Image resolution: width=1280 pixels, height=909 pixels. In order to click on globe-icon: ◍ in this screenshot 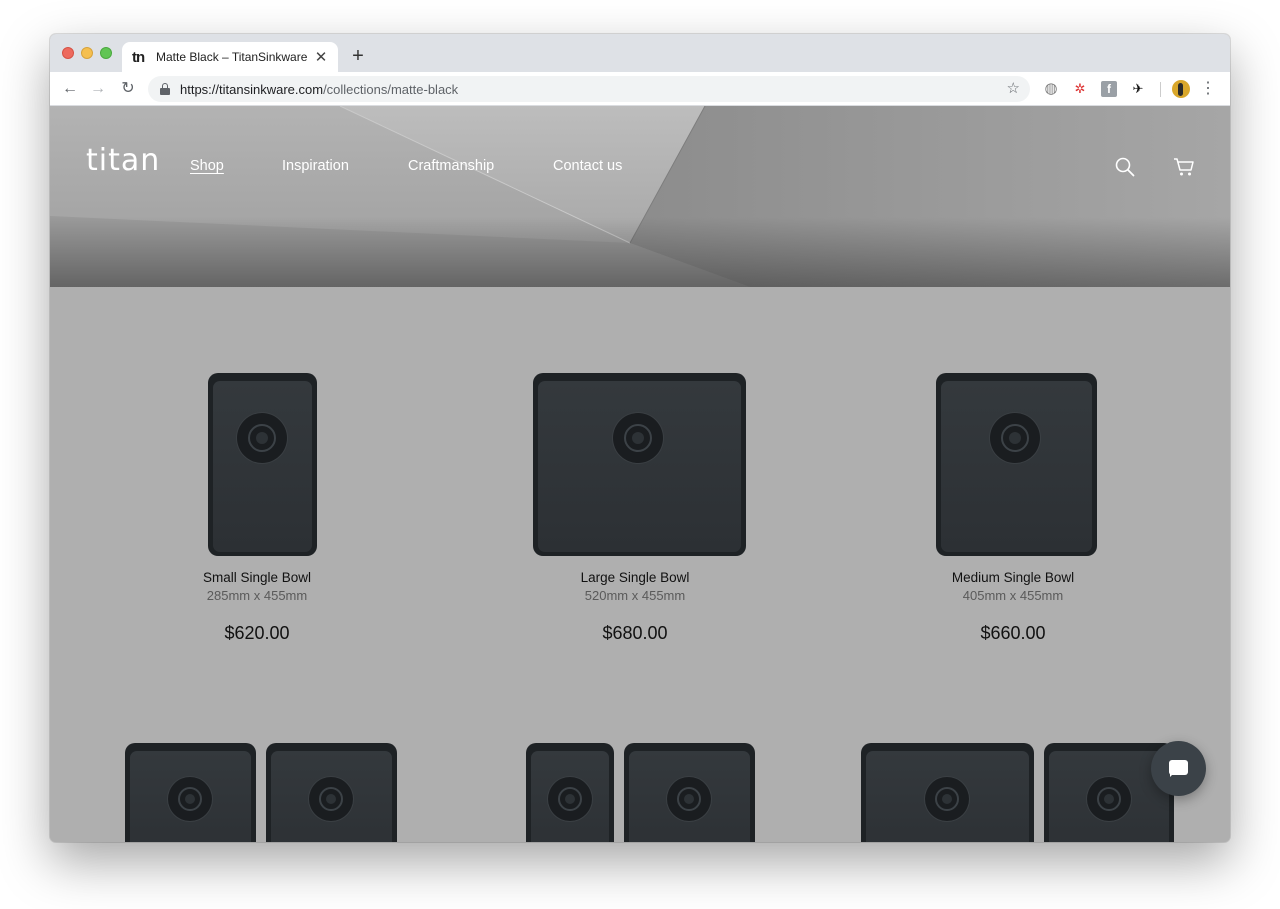, I will do `click(1051, 89)`.